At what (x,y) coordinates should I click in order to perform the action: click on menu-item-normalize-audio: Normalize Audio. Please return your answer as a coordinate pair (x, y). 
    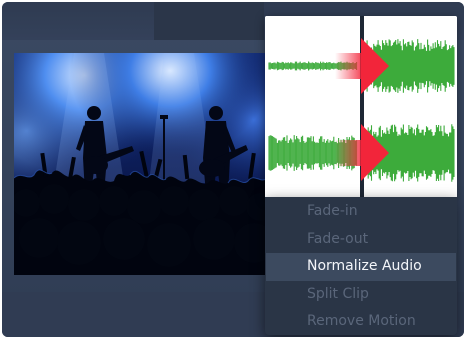
    Looking at the image, I should click on (361, 267).